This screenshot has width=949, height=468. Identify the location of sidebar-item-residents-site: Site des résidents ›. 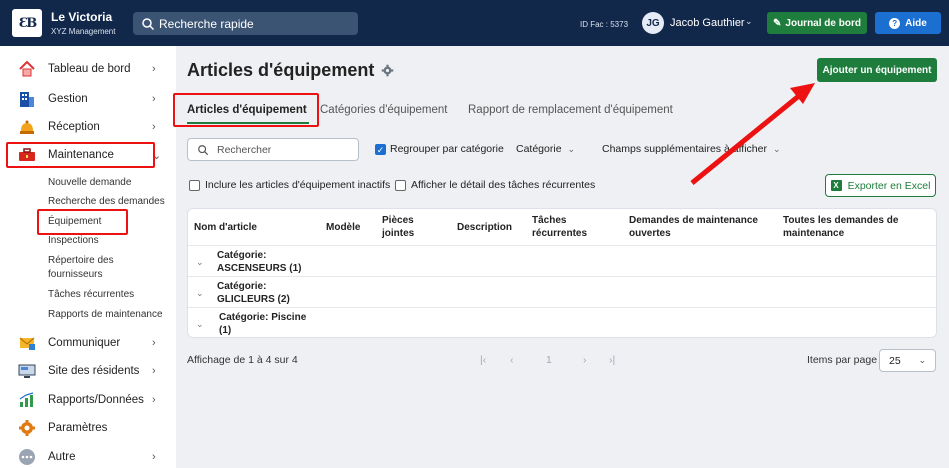
(88, 371).